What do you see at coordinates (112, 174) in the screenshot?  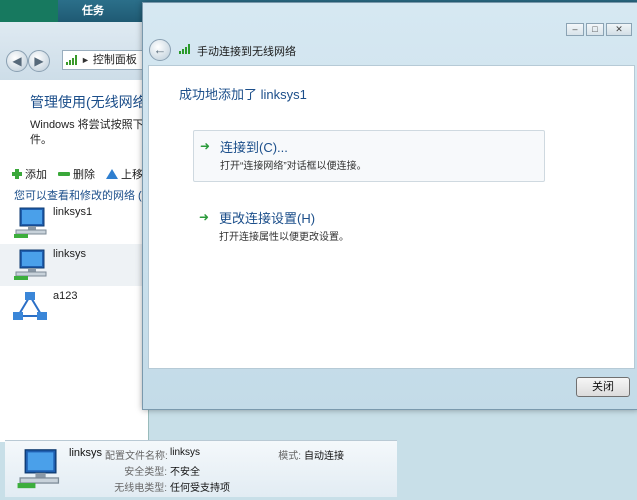 I see `move-up-icon` at bounding box center [112, 174].